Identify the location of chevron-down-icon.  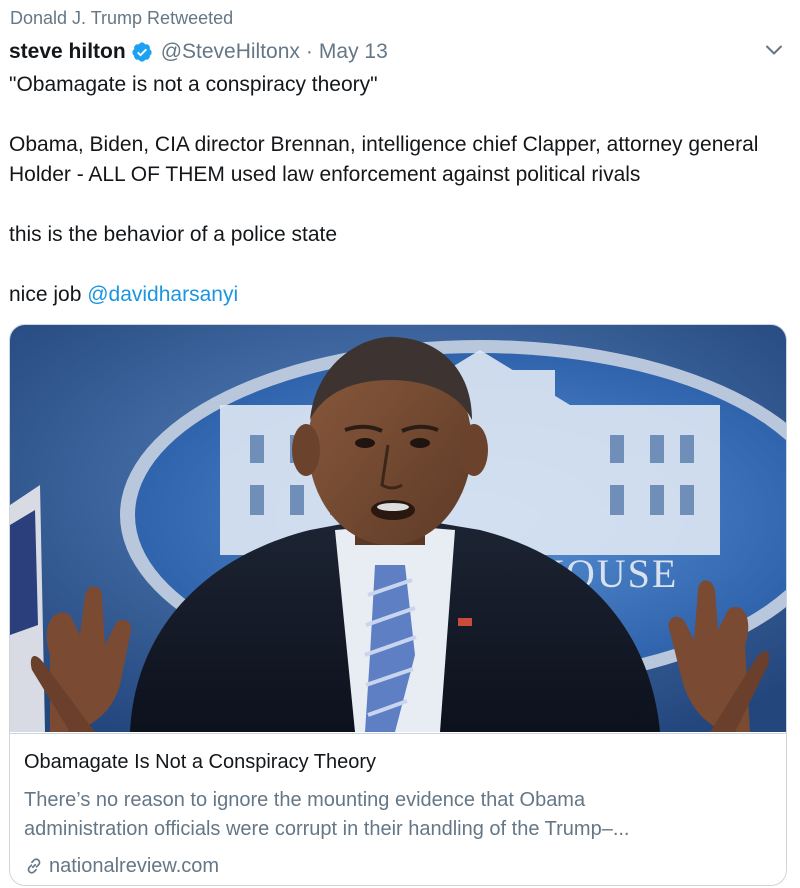
(774, 50).